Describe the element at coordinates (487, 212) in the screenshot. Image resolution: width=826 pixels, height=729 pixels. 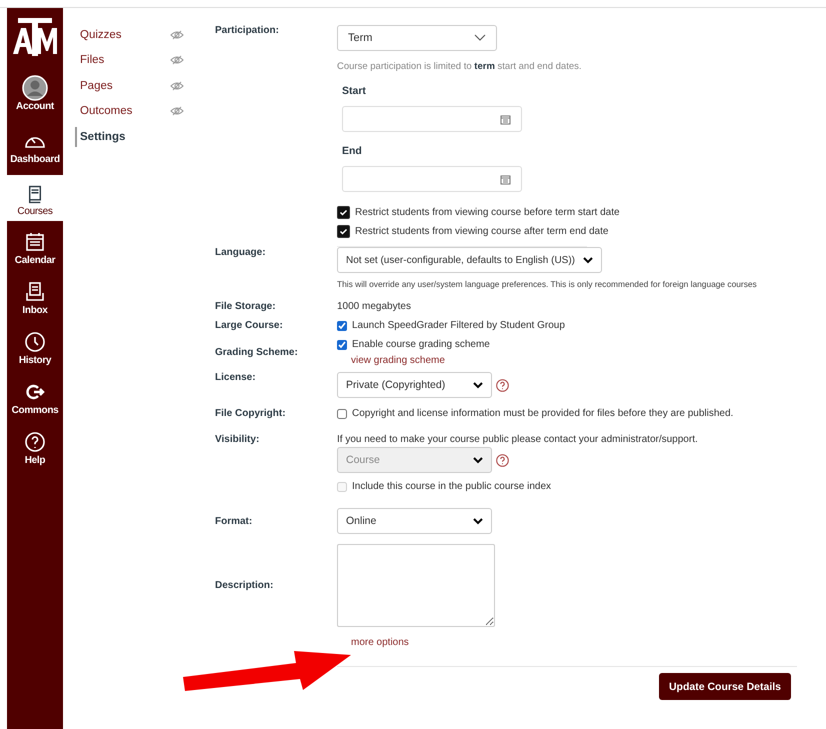
I see `checkbox-label: Restrict students from viewing course before term start date` at that location.